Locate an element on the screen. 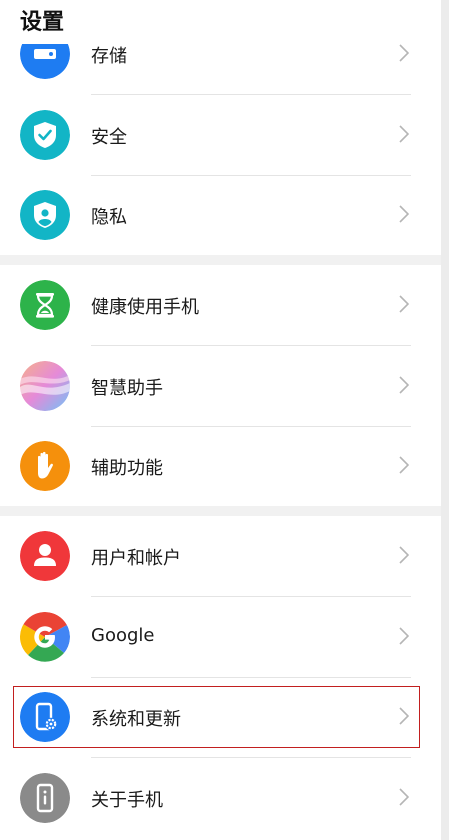  settings-item-users-accounts: 用户和帐户 is located at coordinates (220, 556).